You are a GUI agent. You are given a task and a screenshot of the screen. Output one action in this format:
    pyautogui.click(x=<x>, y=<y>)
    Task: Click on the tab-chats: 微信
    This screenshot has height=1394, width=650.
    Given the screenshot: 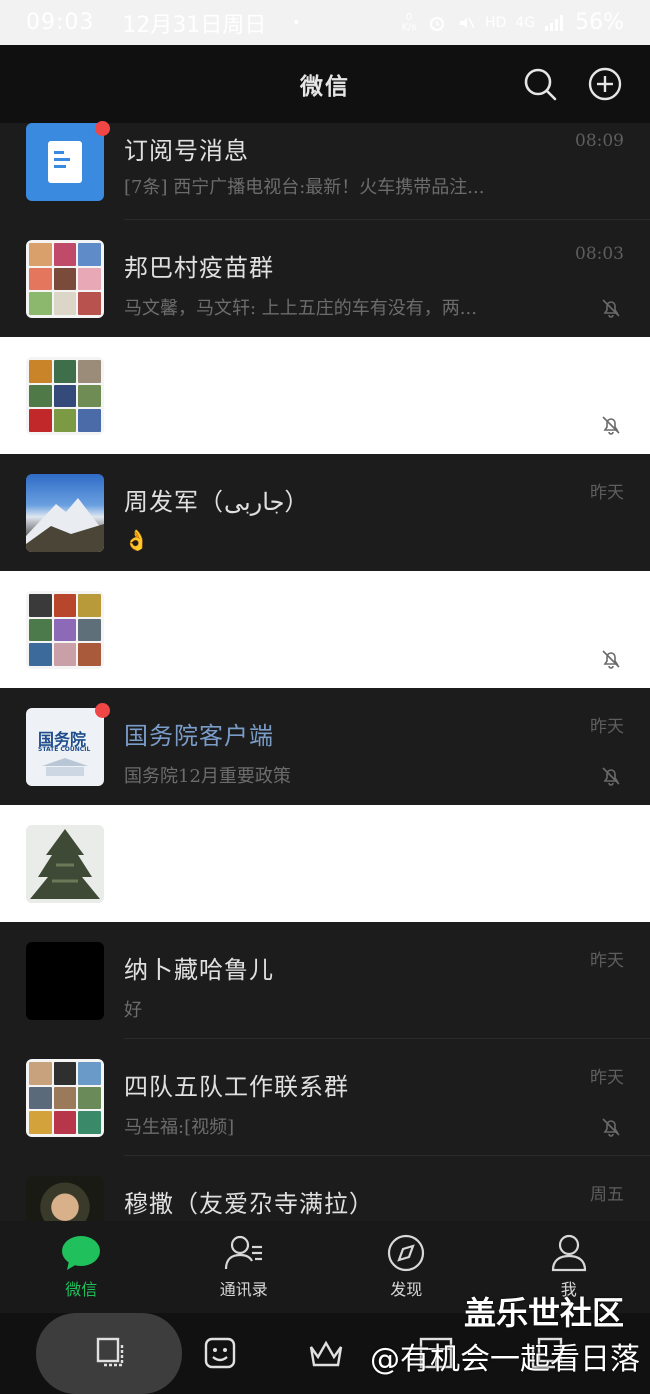 What is the action you would take?
    pyautogui.click(x=81, y=1267)
    